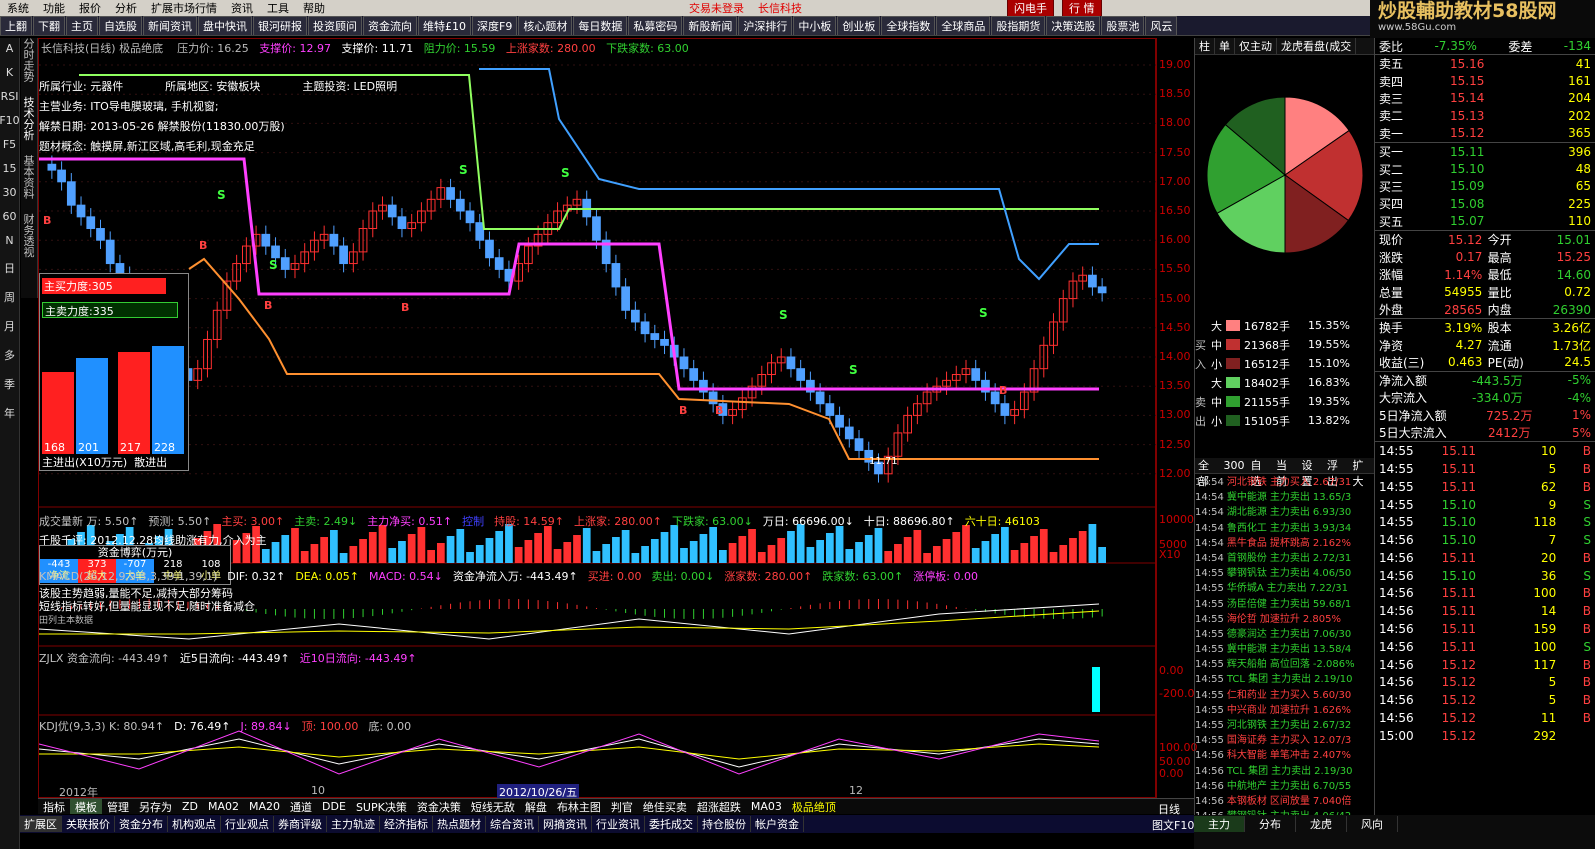 Image resolution: width=1595 pixels, height=849 pixels. What do you see at coordinates (225, 25) in the screenshot?
I see `toolbar-button-5: 盘中快讯` at bounding box center [225, 25].